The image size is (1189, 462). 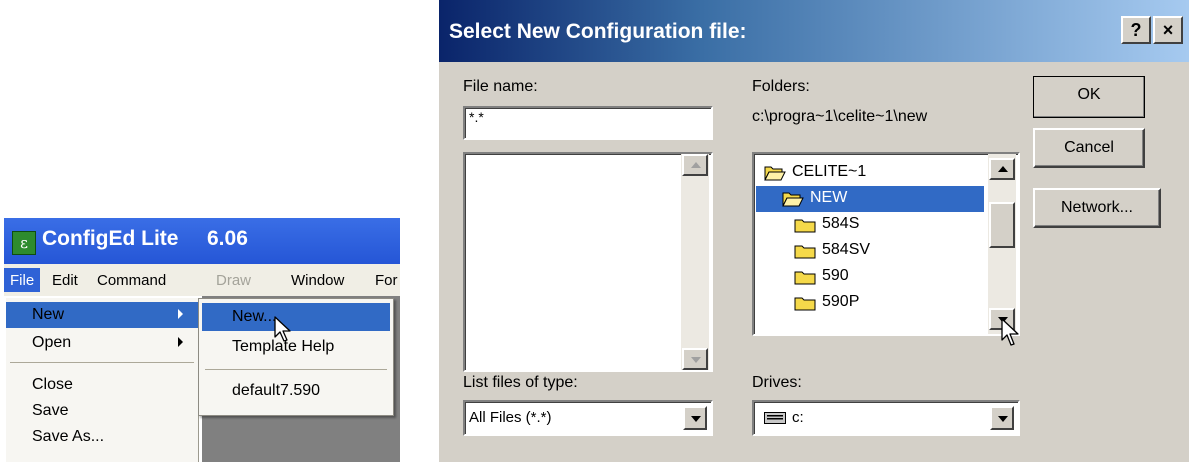 What do you see at coordinates (476, 117) in the screenshot?
I see `file-name-value: *.*` at bounding box center [476, 117].